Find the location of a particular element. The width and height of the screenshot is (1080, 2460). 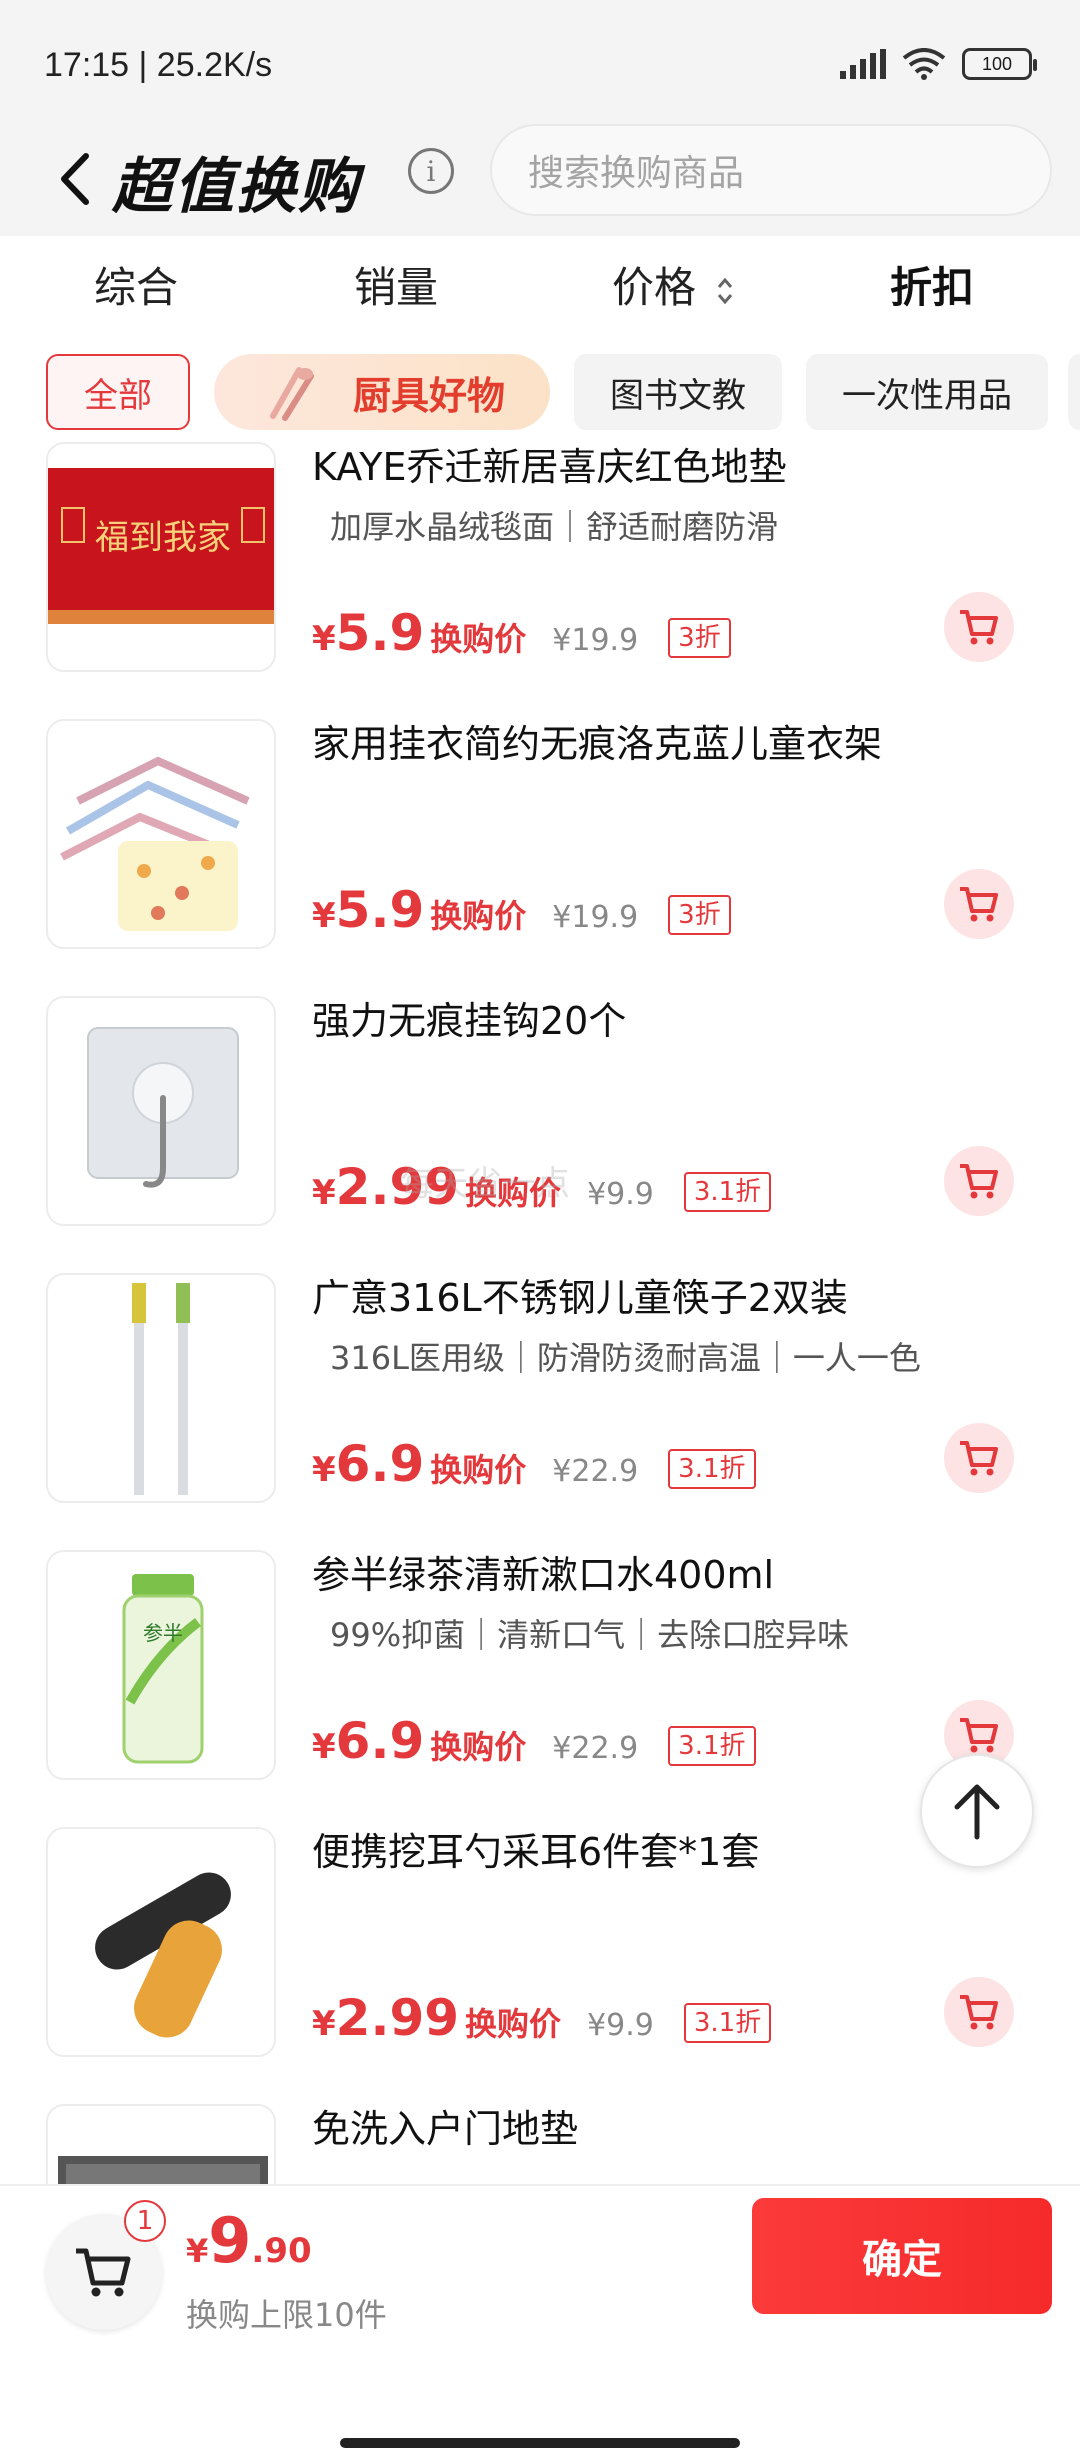

product-name: 强力无痕挂钩20个 is located at coordinates (469, 1021).